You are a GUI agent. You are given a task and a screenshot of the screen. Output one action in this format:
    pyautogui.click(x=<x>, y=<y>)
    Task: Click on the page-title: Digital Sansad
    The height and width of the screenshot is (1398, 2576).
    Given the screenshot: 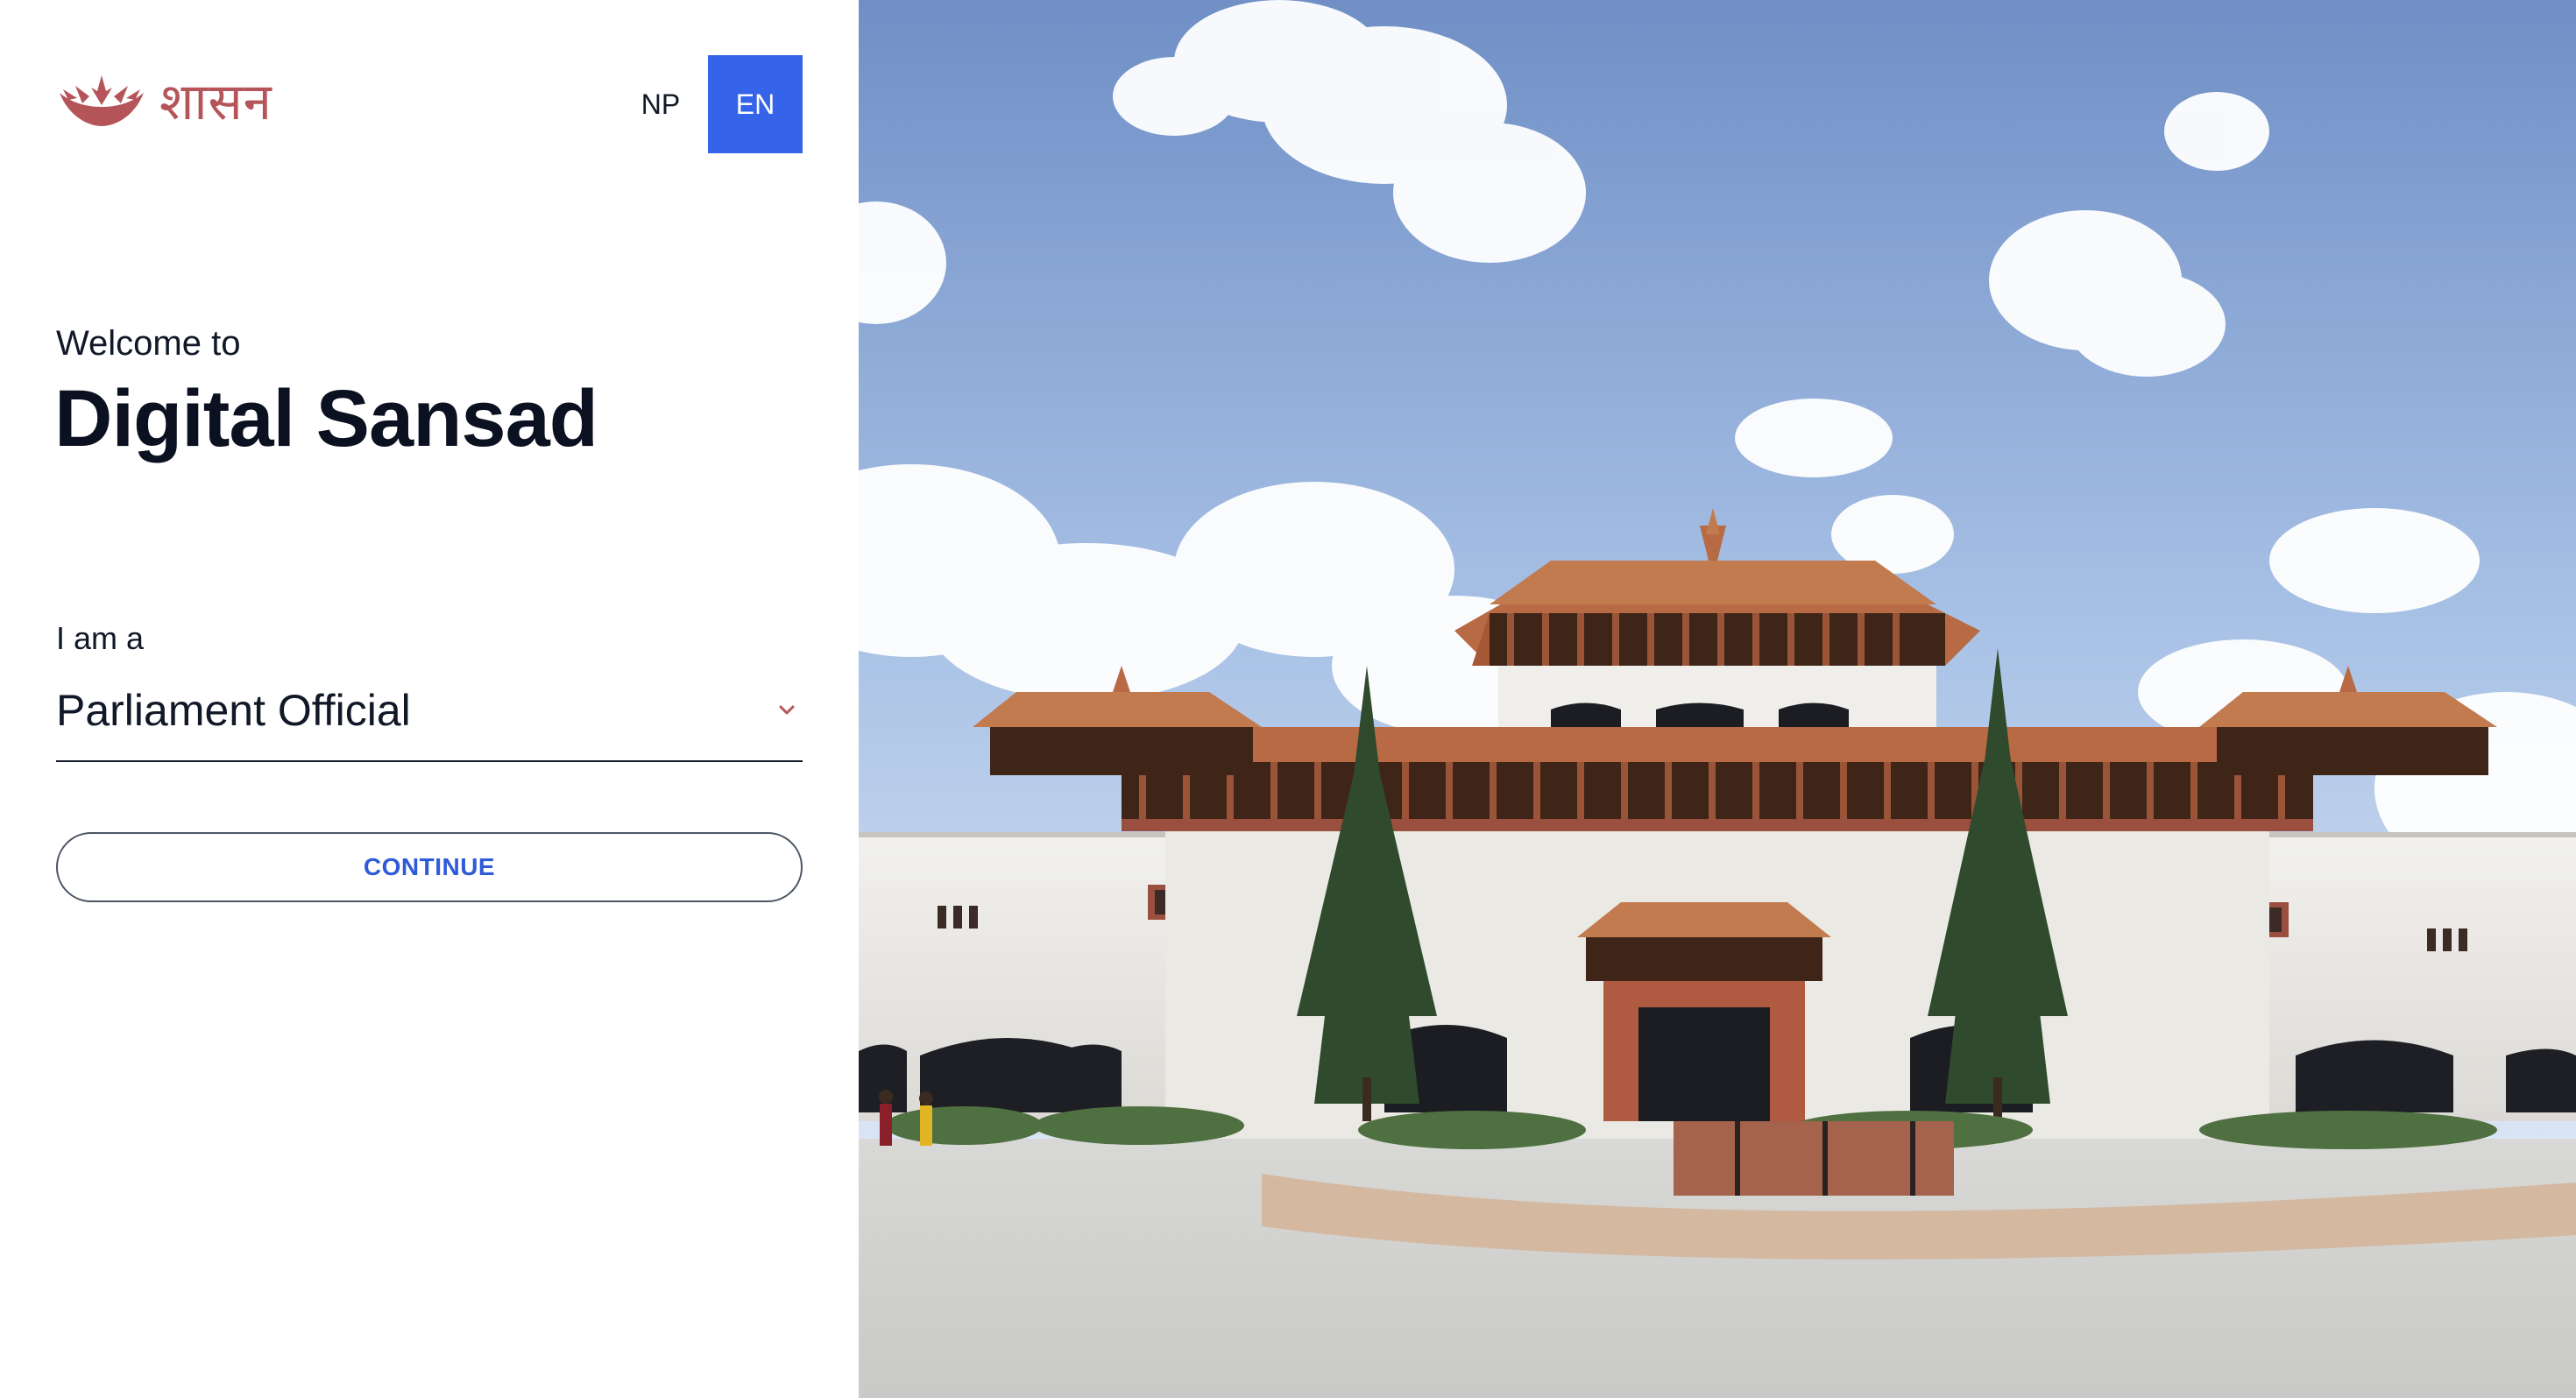 What is the action you would take?
    pyautogui.click(x=326, y=418)
    